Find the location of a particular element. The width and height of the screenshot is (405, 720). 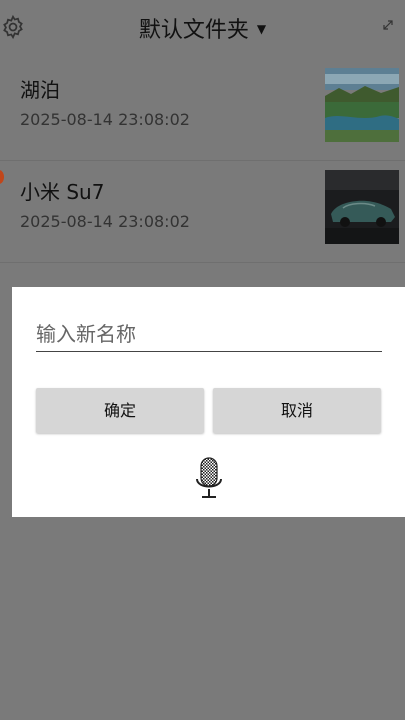

list-item: 湖泊 2025-08-14 23:08:02 is located at coordinates (202, 110).